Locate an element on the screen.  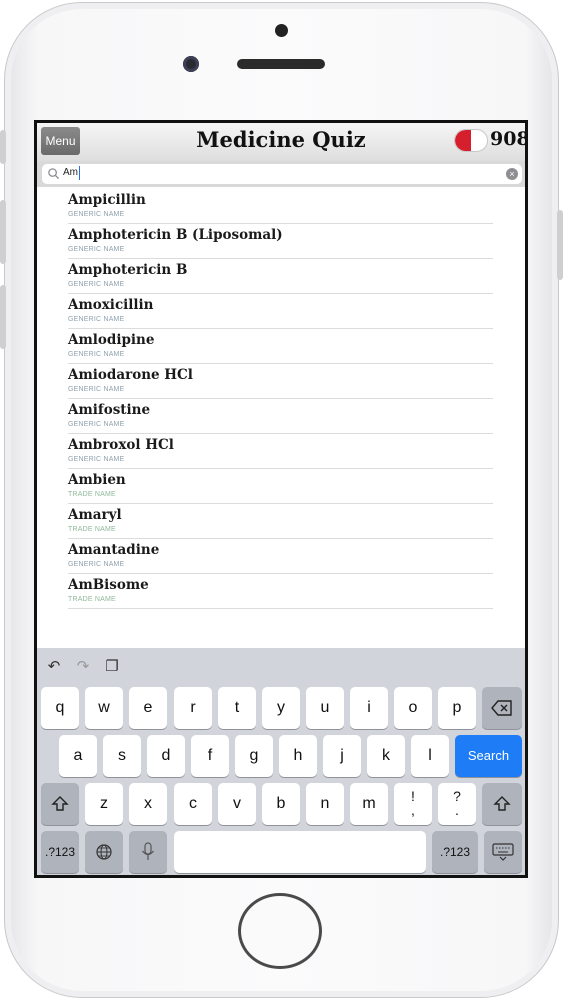
key-v: v is located at coordinates (237, 804).